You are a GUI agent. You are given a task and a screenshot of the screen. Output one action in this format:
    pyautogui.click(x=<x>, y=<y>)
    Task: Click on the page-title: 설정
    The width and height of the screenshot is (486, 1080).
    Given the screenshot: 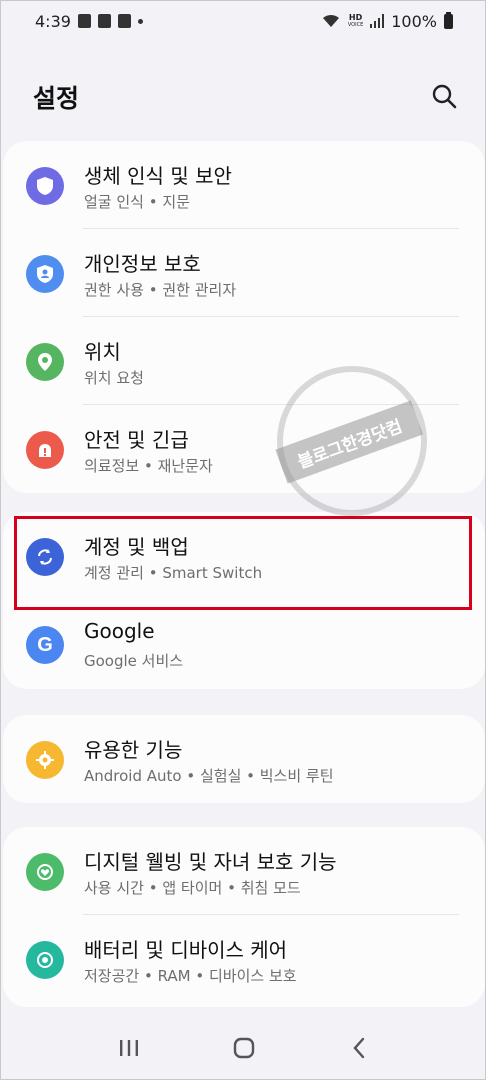 What is the action you would take?
    pyautogui.click(x=56, y=98)
    